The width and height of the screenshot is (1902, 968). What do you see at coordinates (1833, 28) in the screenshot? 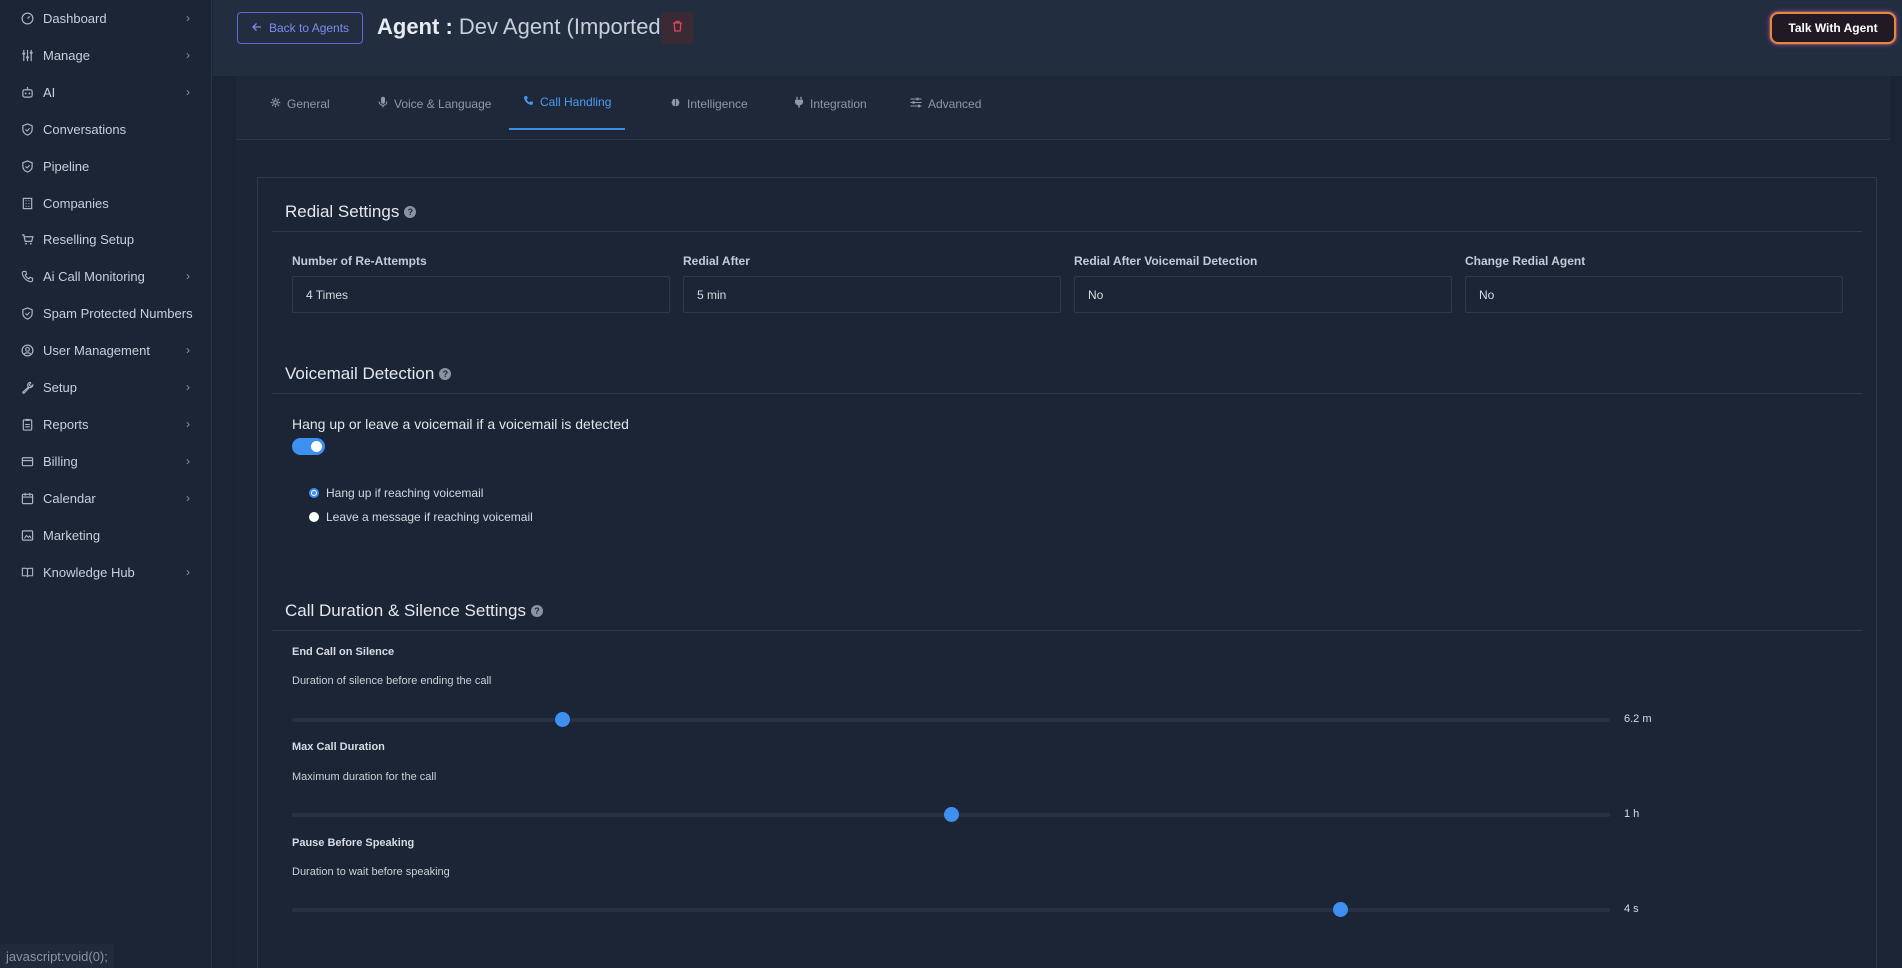
I see `talk-with-agent-button: Talk With Agent` at bounding box center [1833, 28].